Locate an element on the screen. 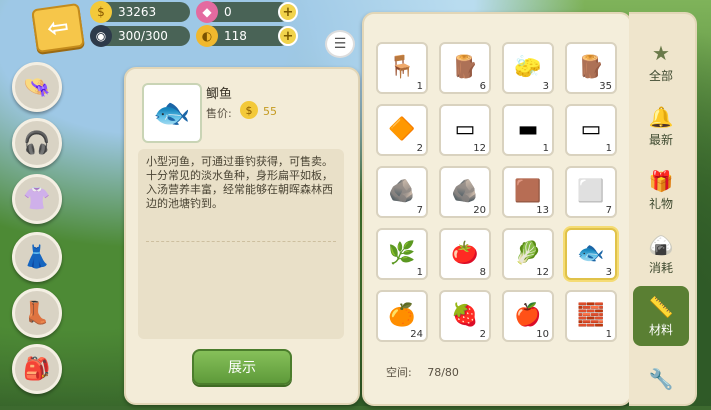 The width and height of the screenshot is (711, 410). inventory-slot: 🐟 3 is located at coordinates (591, 254).